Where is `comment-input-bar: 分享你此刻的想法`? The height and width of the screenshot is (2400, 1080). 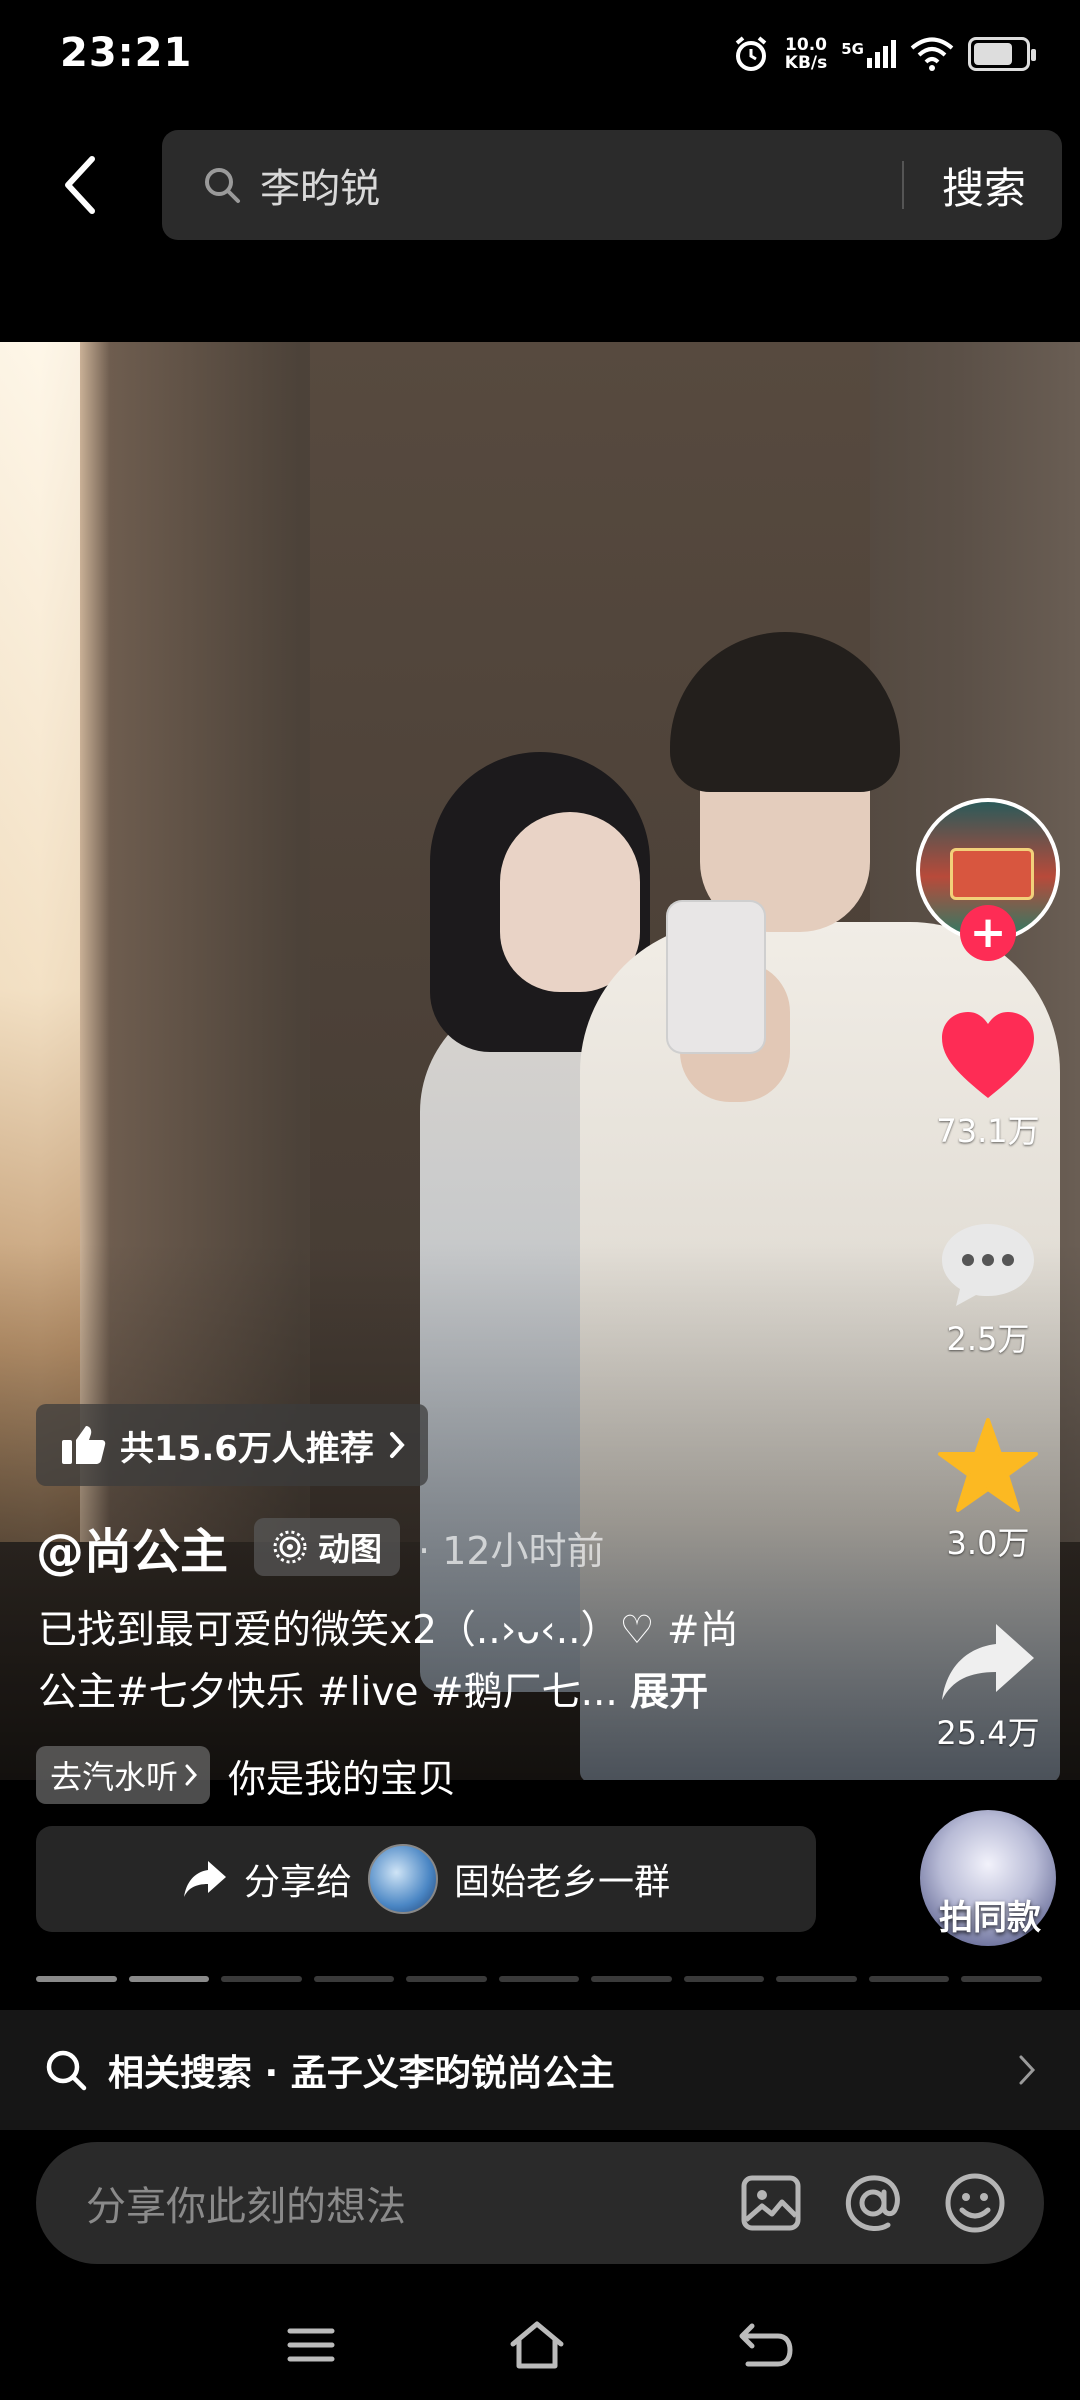 comment-input-bar: 分享你此刻的想法 is located at coordinates (540, 2203).